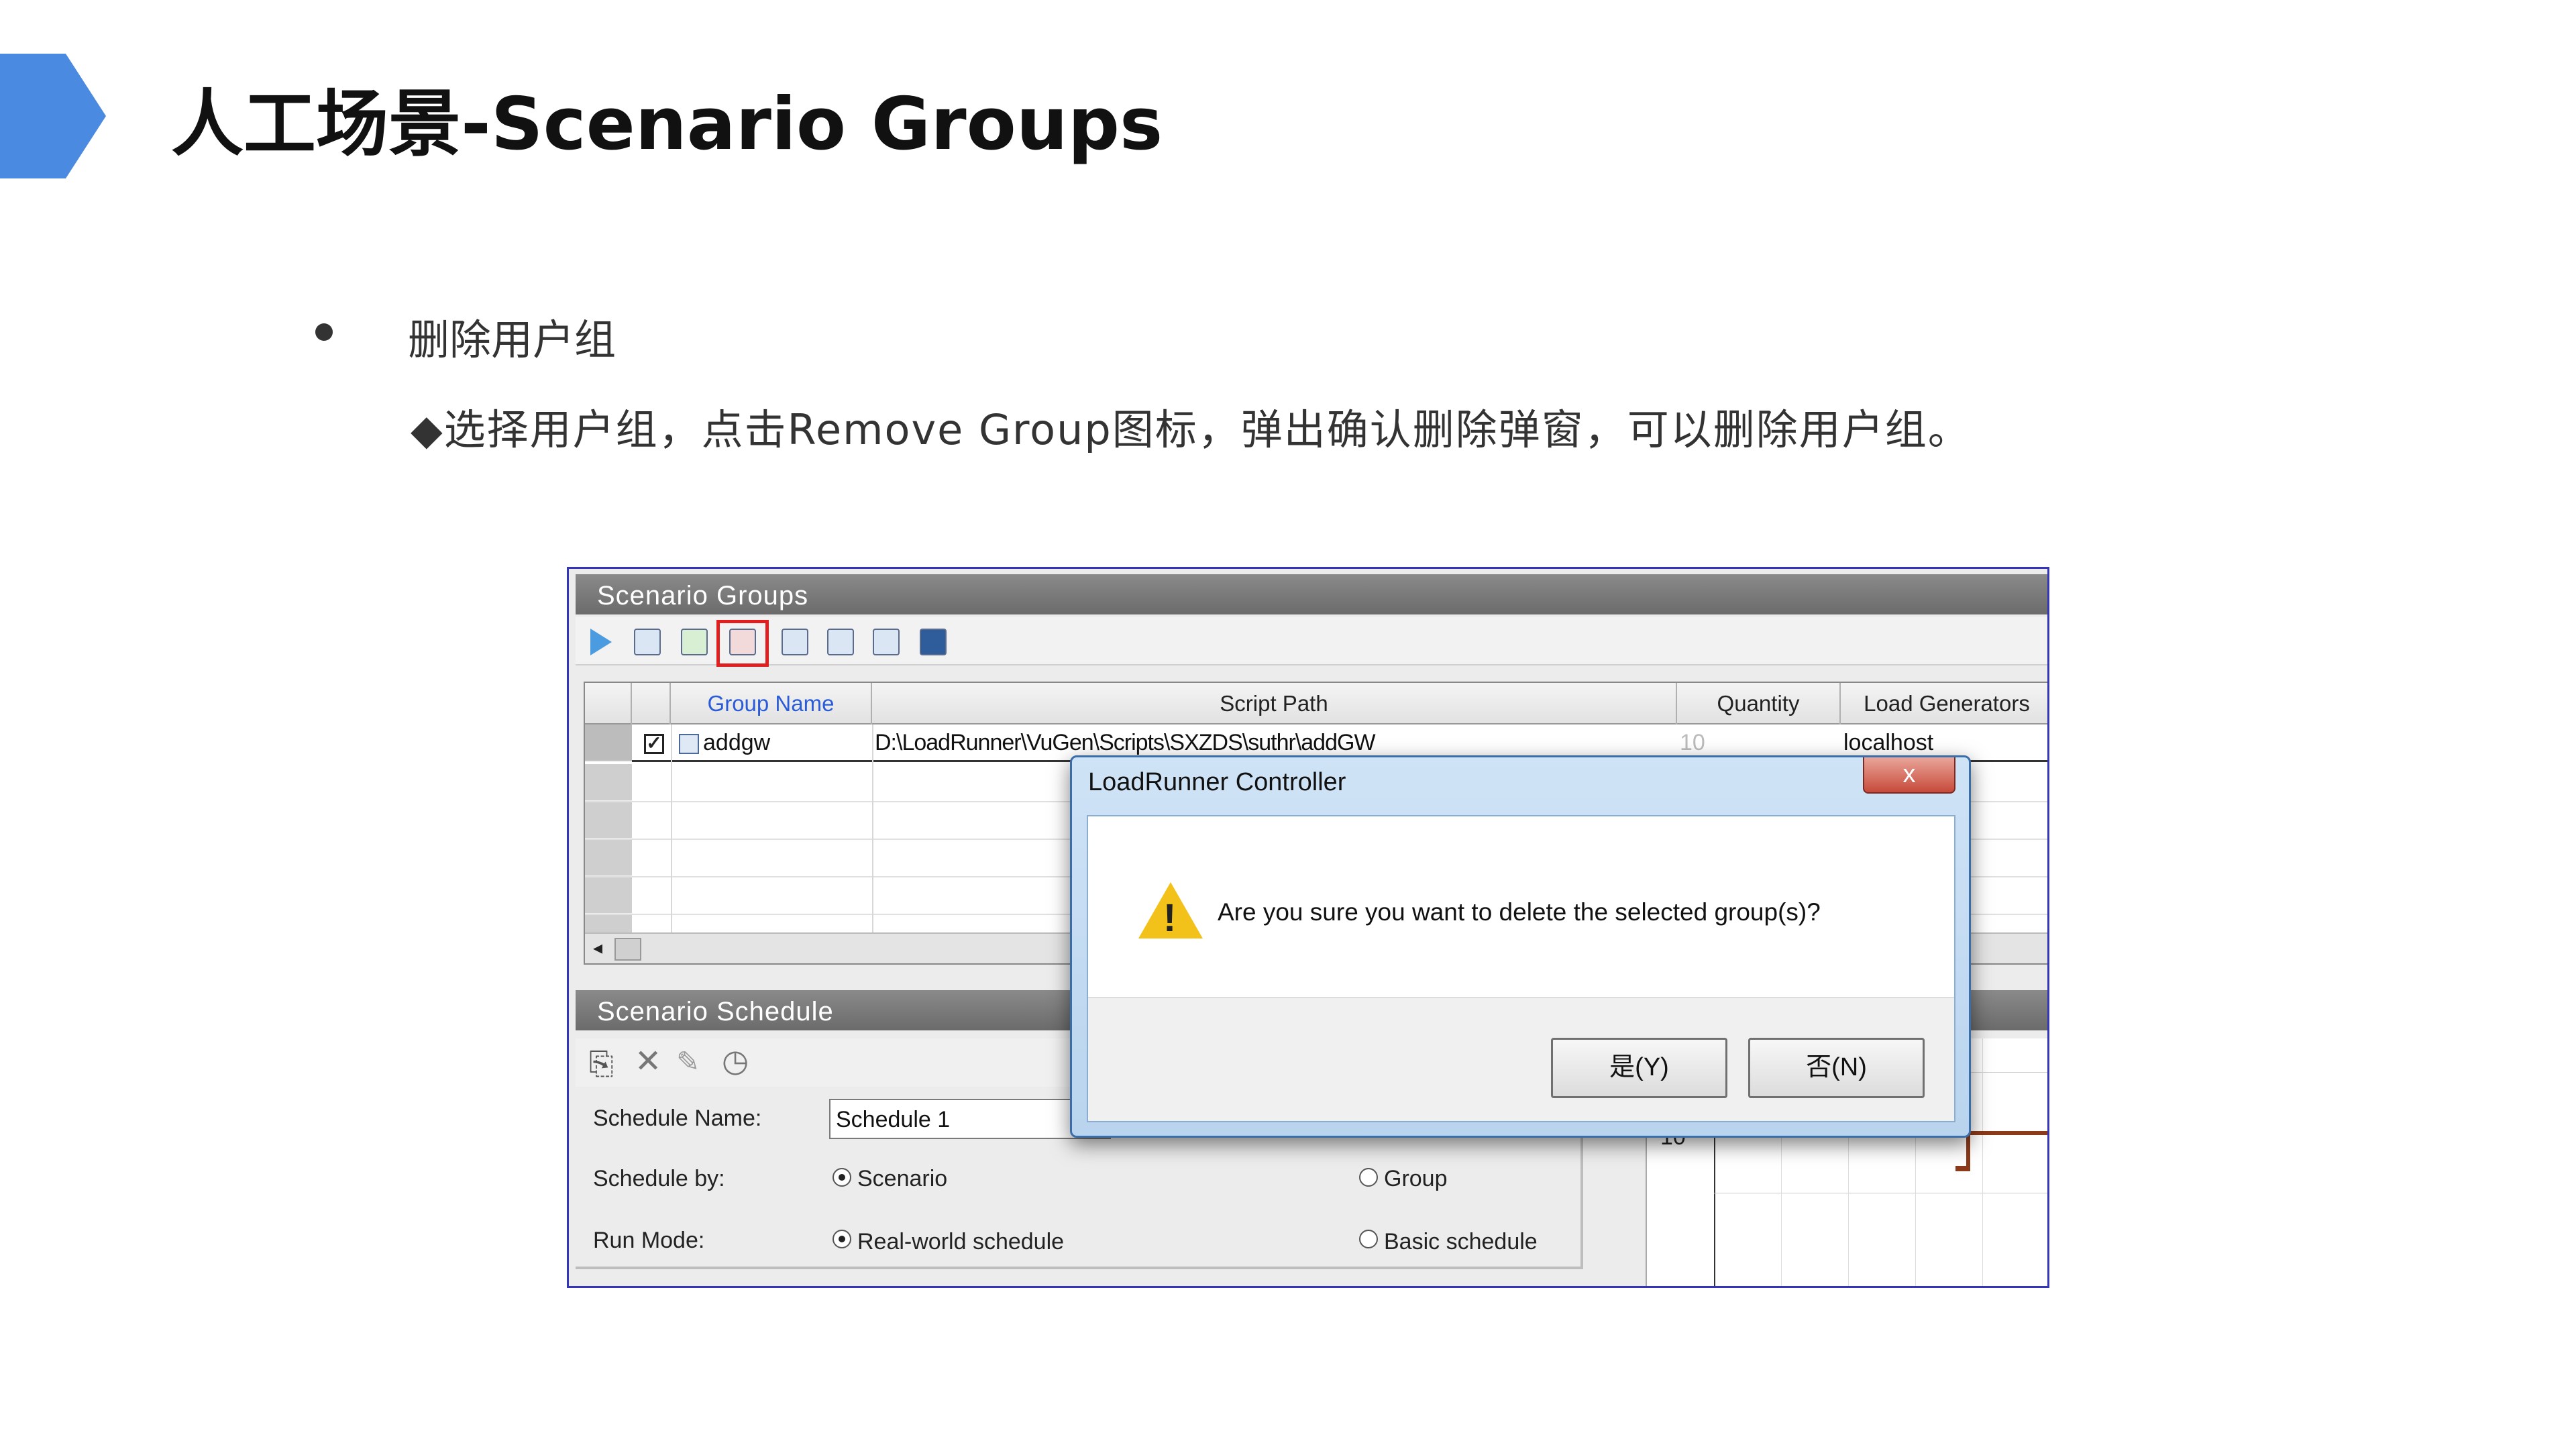 Image resolution: width=2576 pixels, height=1449 pixels. Describe the element at coordinates (53, 116) in the screenshot. I see `title-chevron` at that location.